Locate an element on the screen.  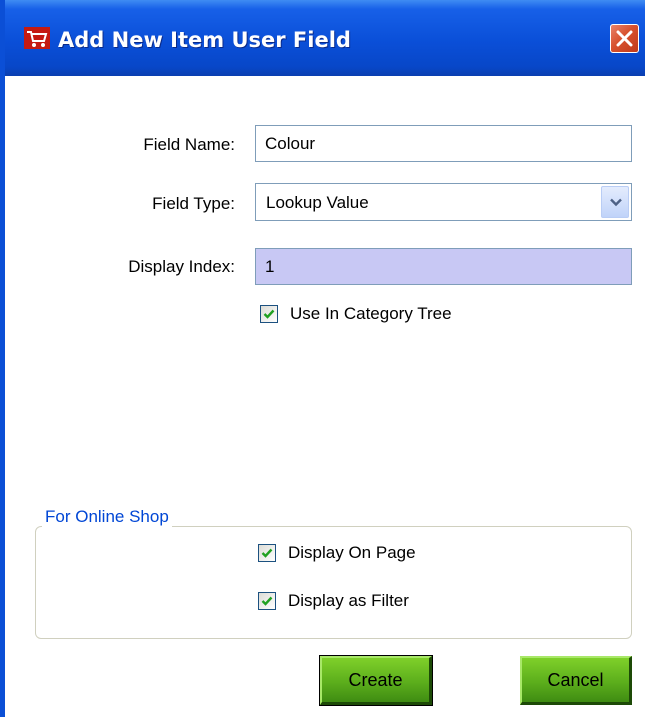
display-as-filter-label: Display as Filter is located at coordinates (348, 600).